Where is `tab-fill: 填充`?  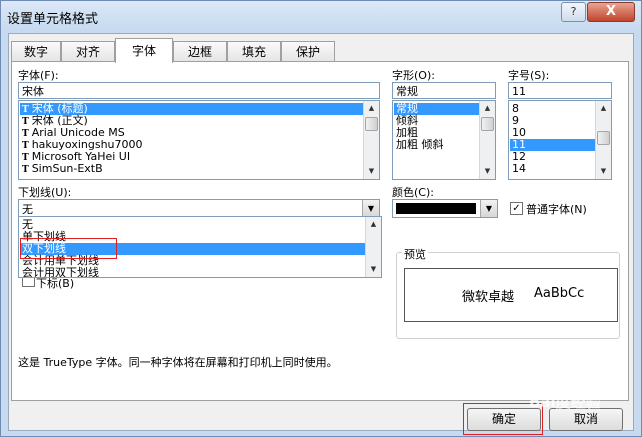 tab-fill: 填充 is located at coordinates (254, 51).